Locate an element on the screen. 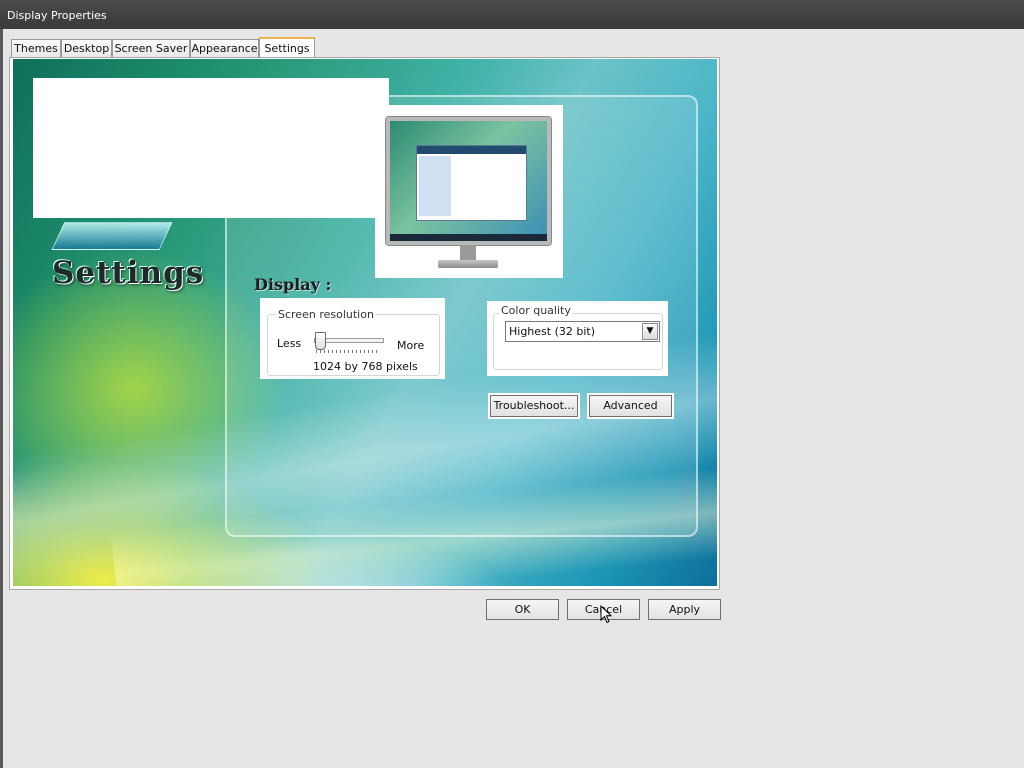  apply-button: Apply is located at coordinates (684, 609).